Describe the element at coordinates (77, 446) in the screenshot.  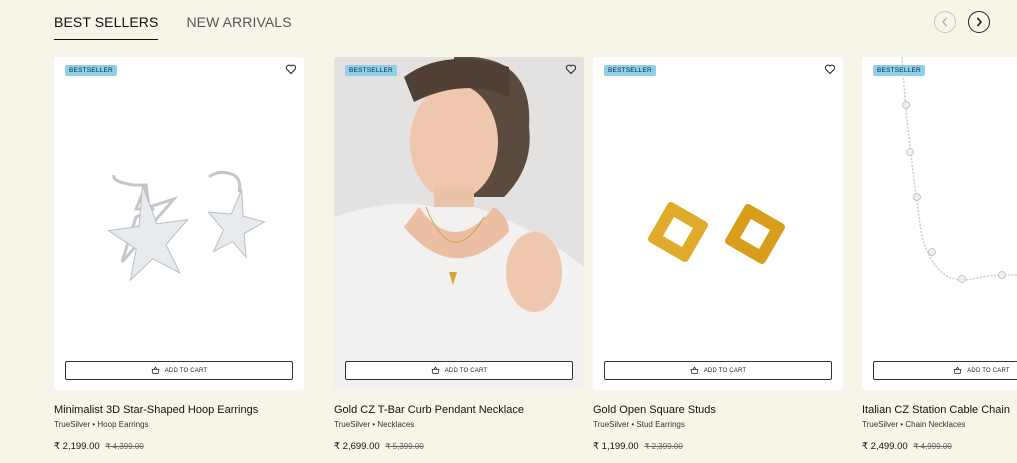
I see `product-price: ₹ 2,199.00` at that location.